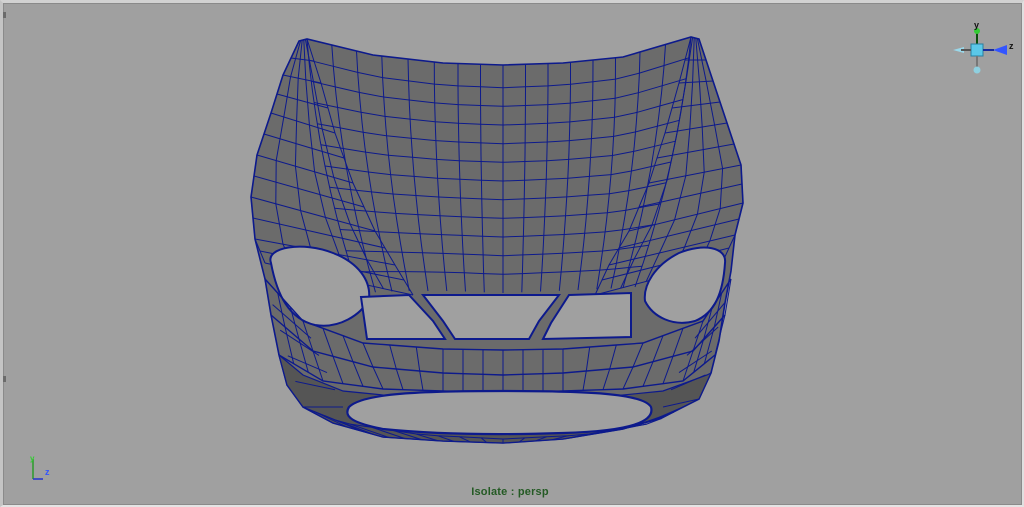 This screenshot has width=1024, height=507. Describe the element at coordinates (985, 49) in the screenshot. I see `view-cube-compass: y z` at that location.